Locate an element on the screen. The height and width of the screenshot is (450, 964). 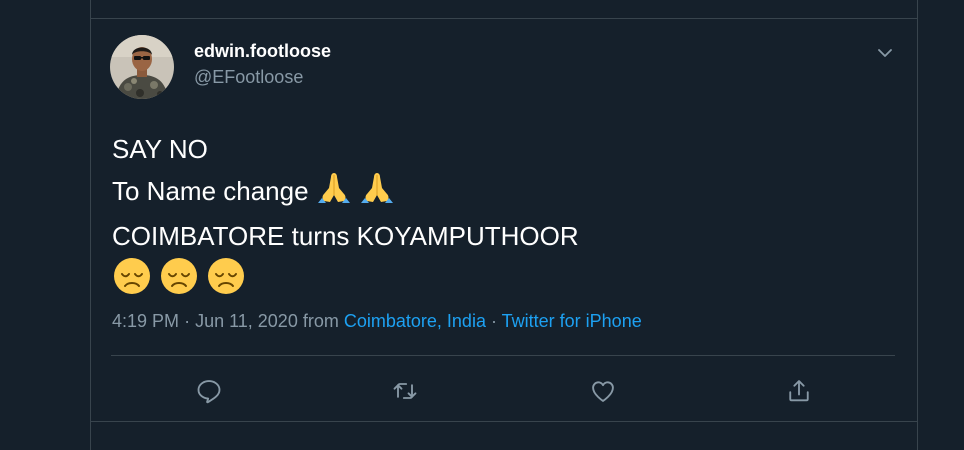
tweet-time: 4:19 PM is located at coordinates (145, 321).